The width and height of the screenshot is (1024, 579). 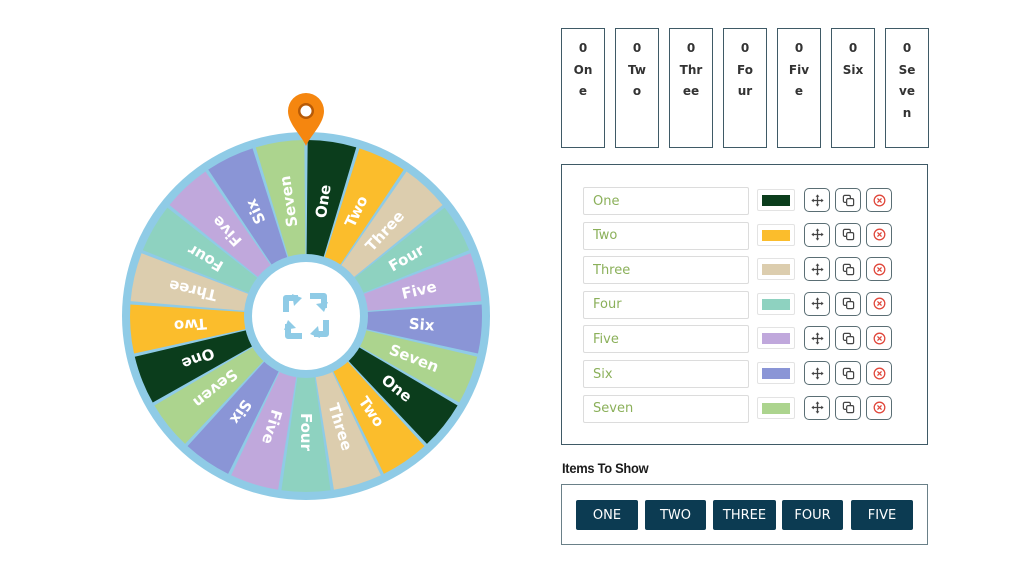 What do you see at coordinates (675, 515) in the screenshot?
I see `show-item-button: TWO` at bounding box center [675, 515].